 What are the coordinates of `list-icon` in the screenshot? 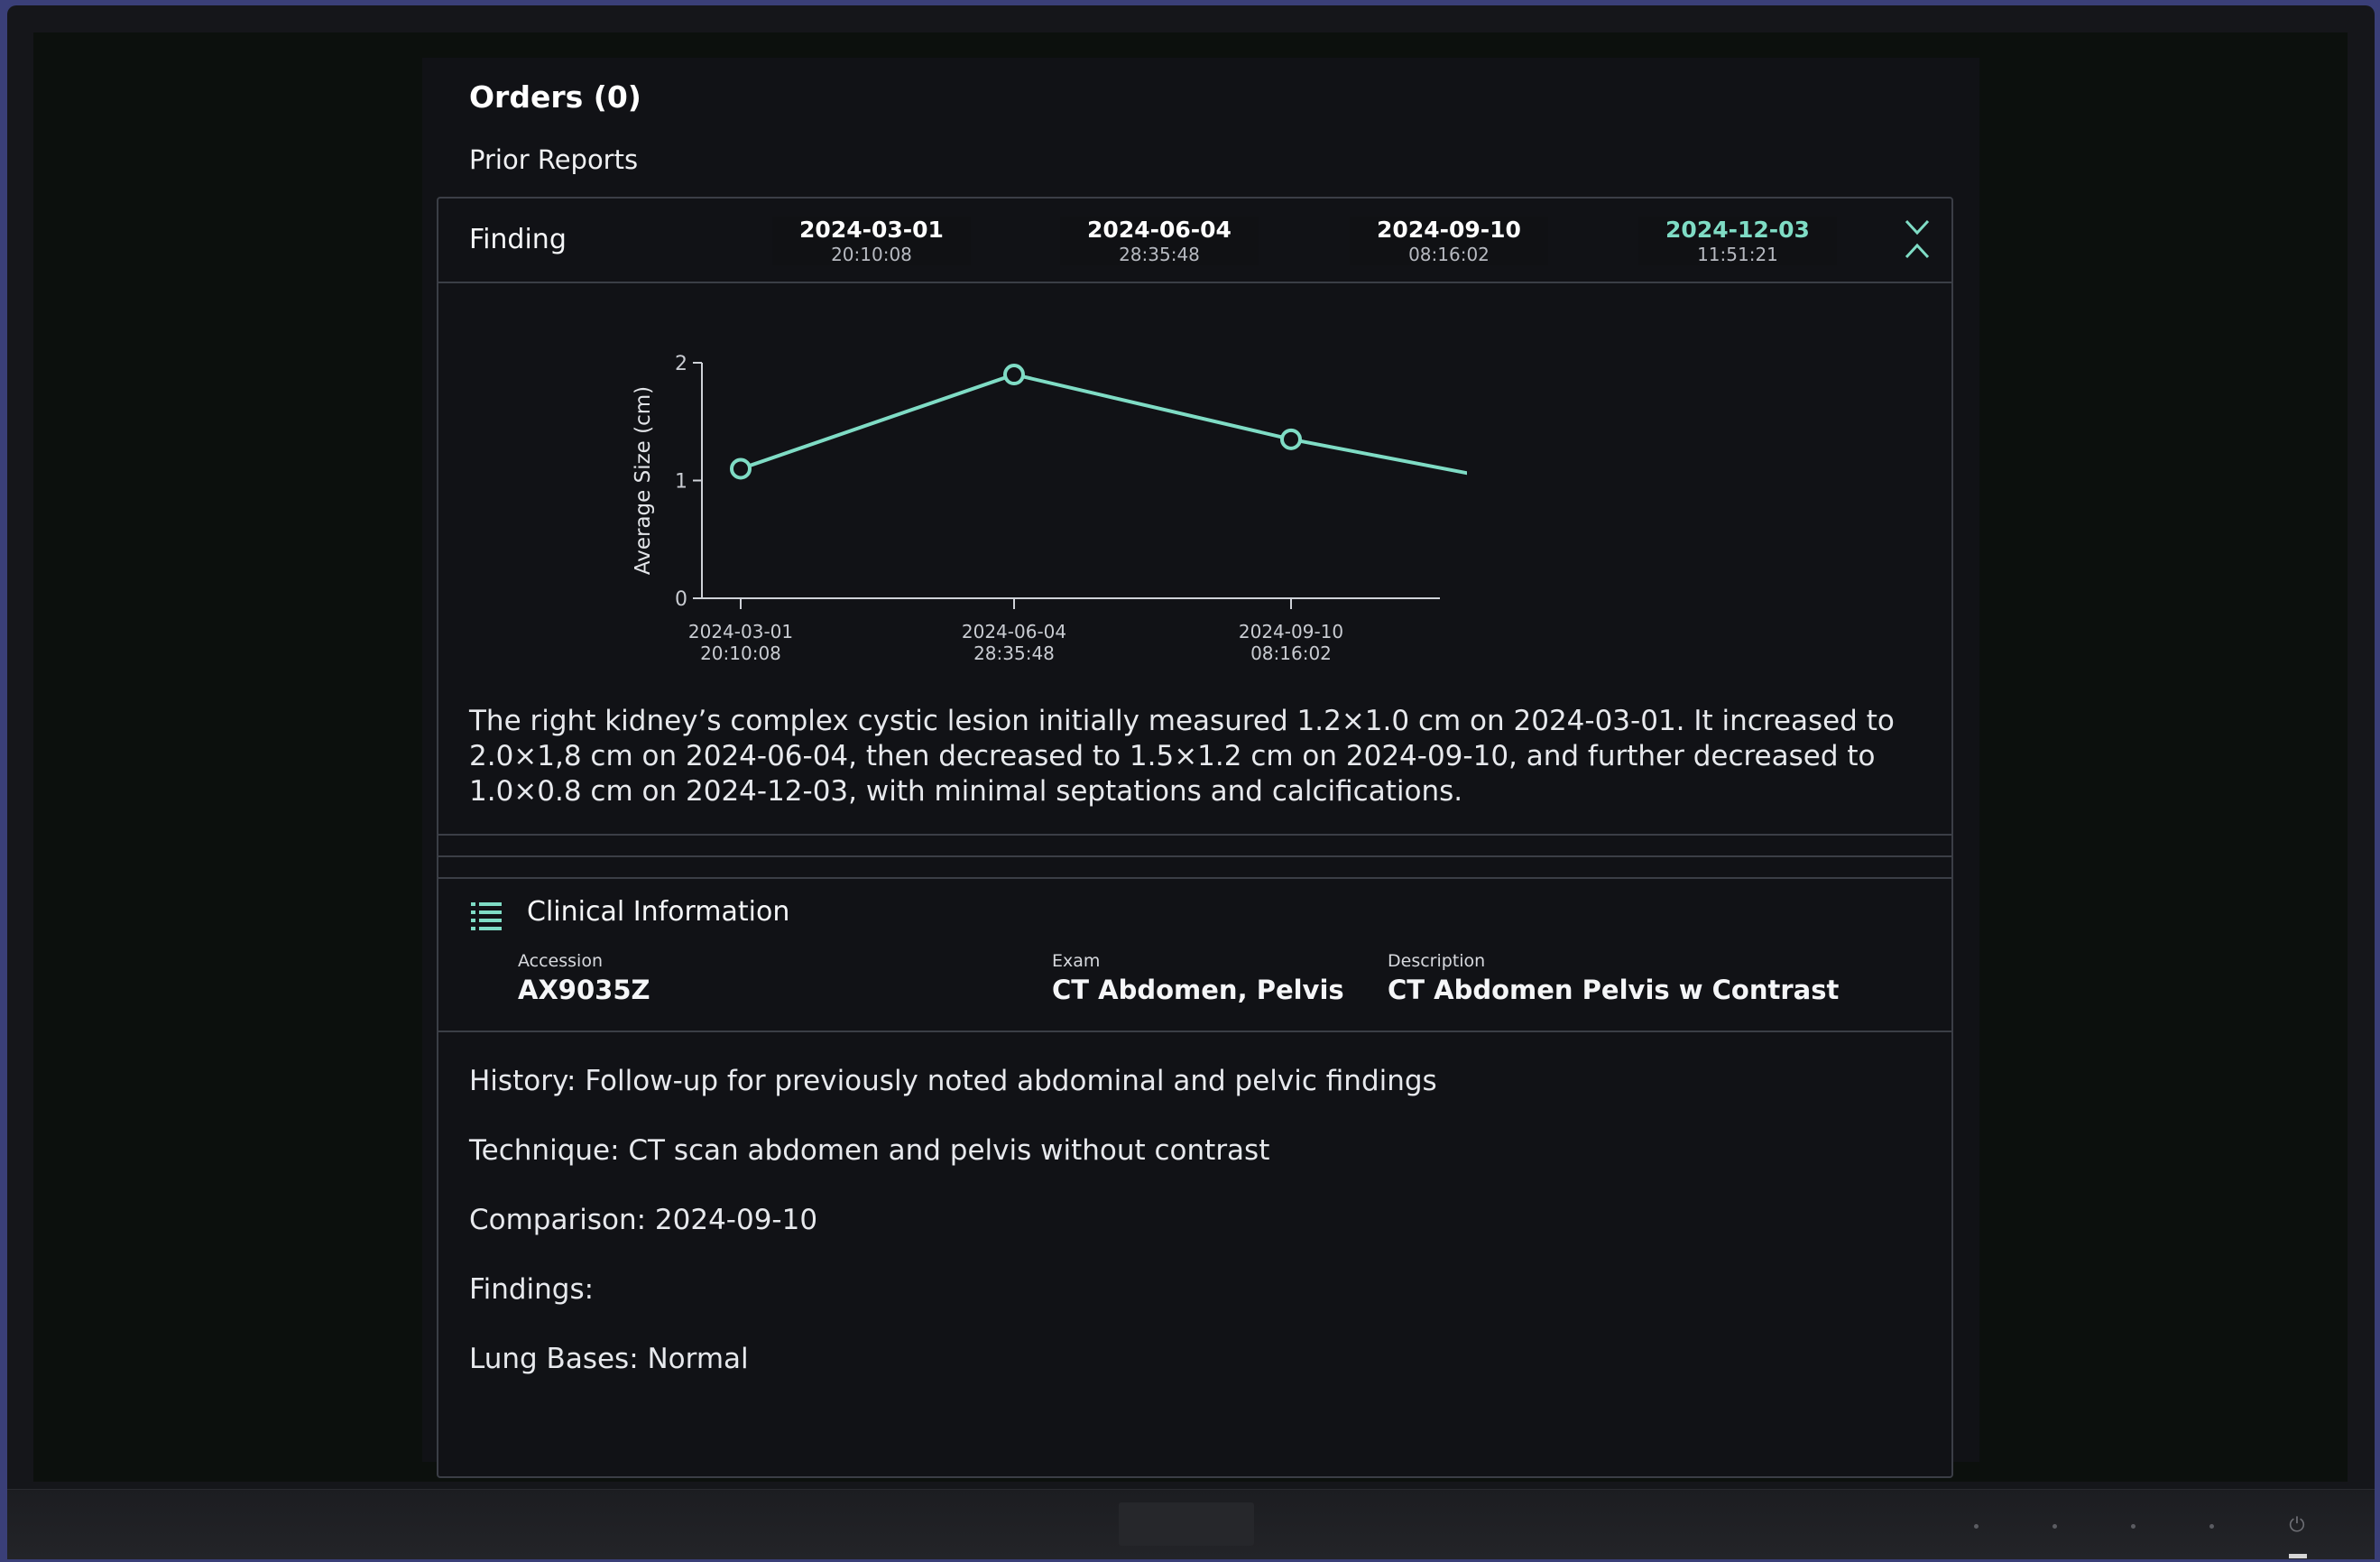 It's located at (486, 916).